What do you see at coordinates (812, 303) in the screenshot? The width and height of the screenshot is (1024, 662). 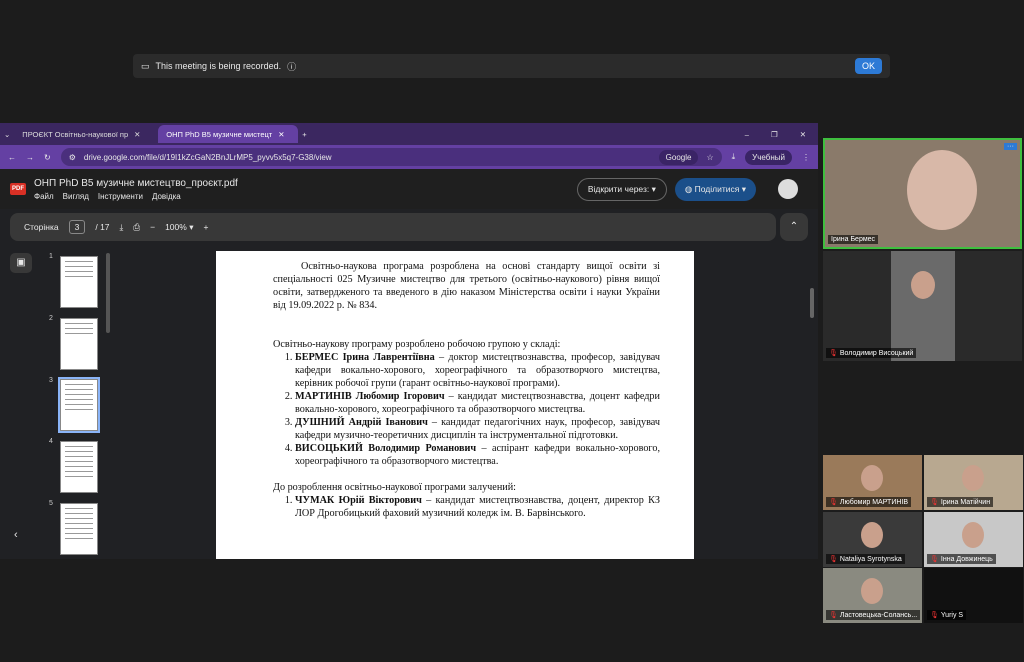 I see `page-scrollbar` at bounding box center [812, 303].